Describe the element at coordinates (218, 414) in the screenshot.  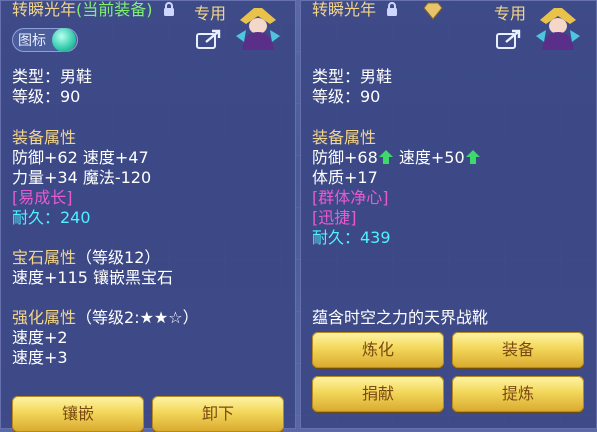
I see `unequip-button: 卸下` at that location.